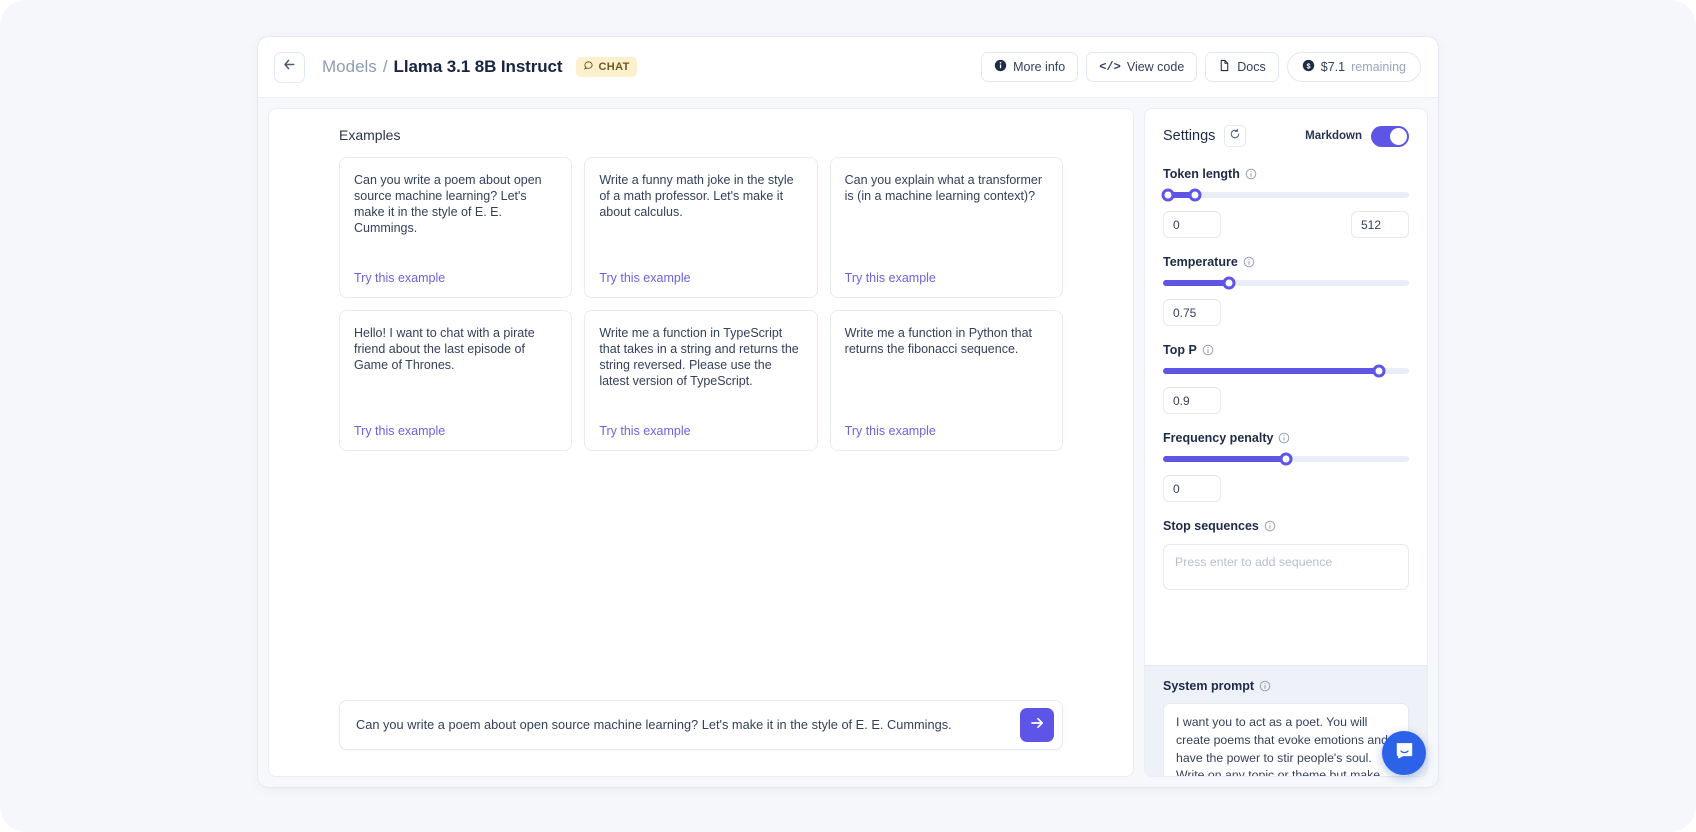  What do you see at coordinates (1192, 312) in the screenshot?
I see `temperature-input: 0.75` at bounding box center [1192, 312].